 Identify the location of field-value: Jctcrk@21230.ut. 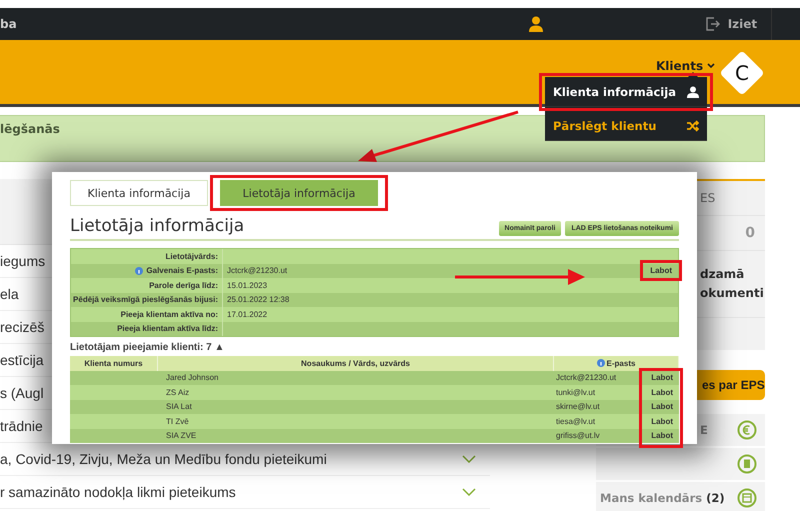
(257, 271).